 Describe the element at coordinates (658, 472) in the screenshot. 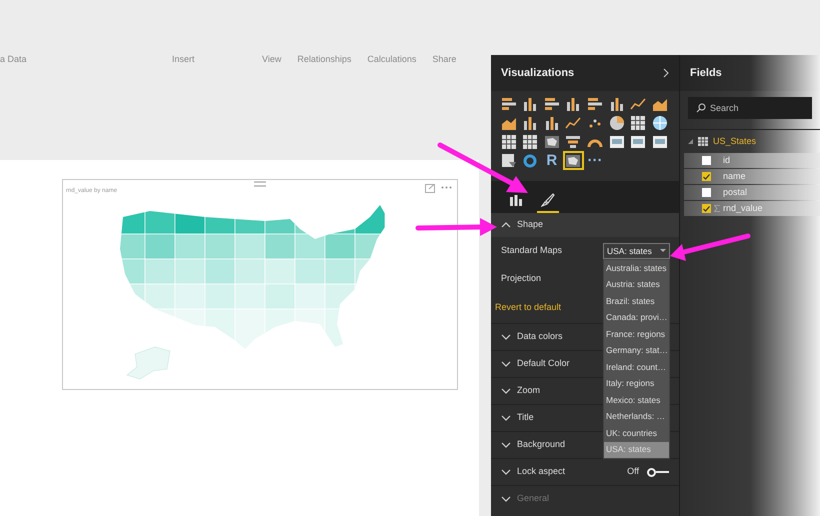

I see `toggle-switch` at that location.